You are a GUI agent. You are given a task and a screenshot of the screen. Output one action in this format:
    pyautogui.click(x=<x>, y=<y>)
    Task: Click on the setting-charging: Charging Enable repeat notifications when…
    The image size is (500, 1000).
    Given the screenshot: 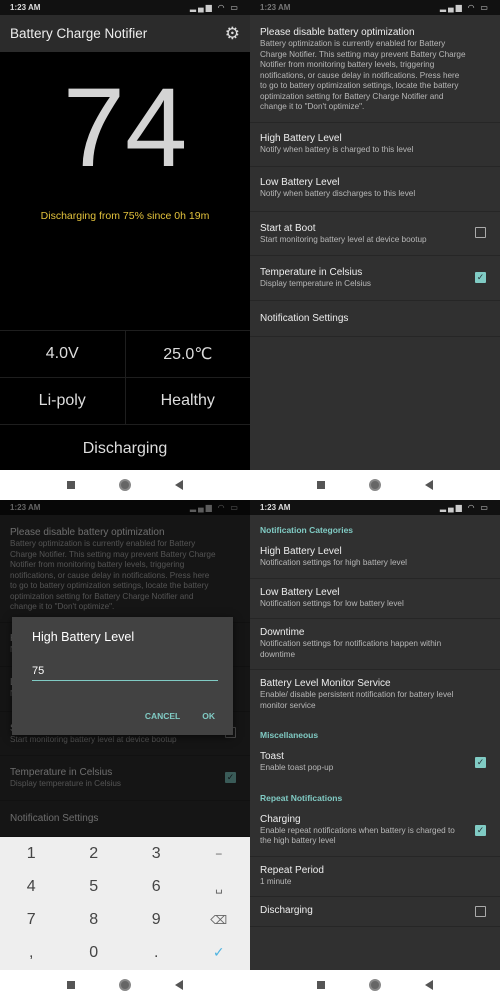 What is the action you would take?
    pyautogui.click(x=375, y=831)
    